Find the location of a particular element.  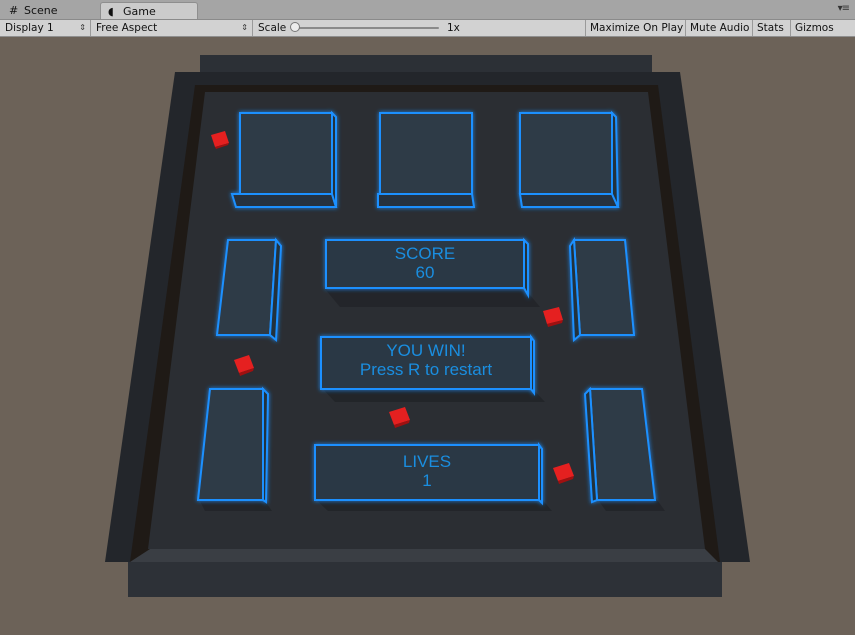

scale-value: 1x is located at coordinates (453, 28).